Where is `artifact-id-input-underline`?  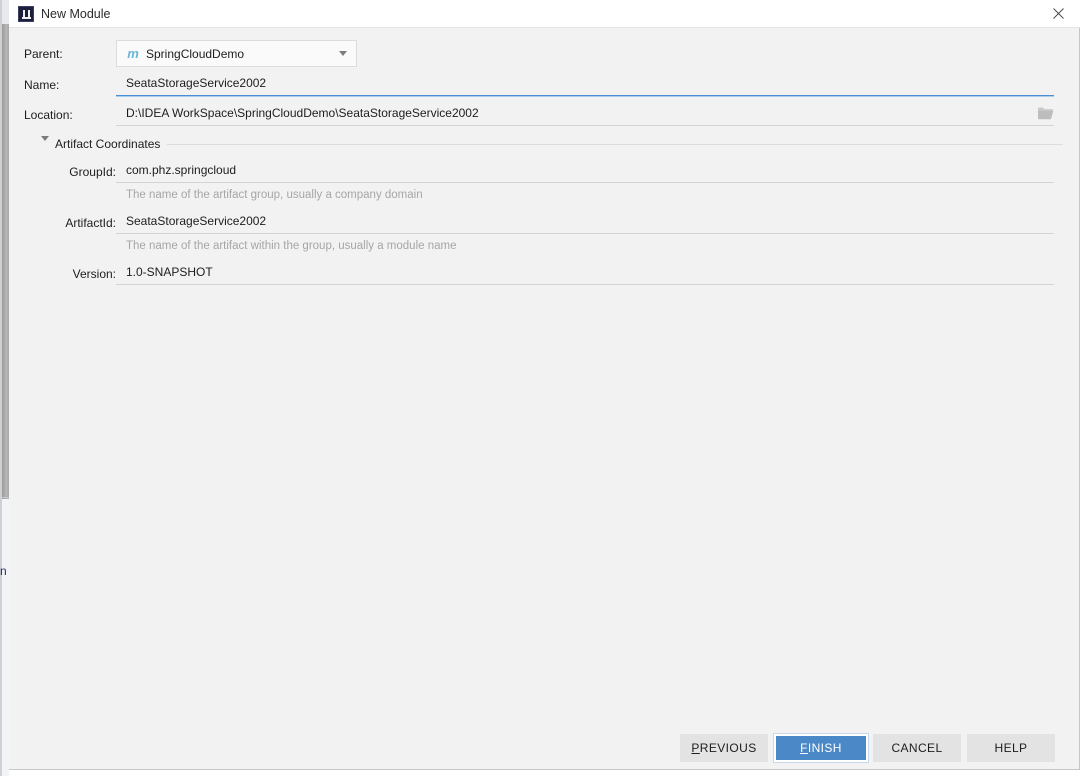 artifact-id-input-underline is located at coordinates (585, 233).